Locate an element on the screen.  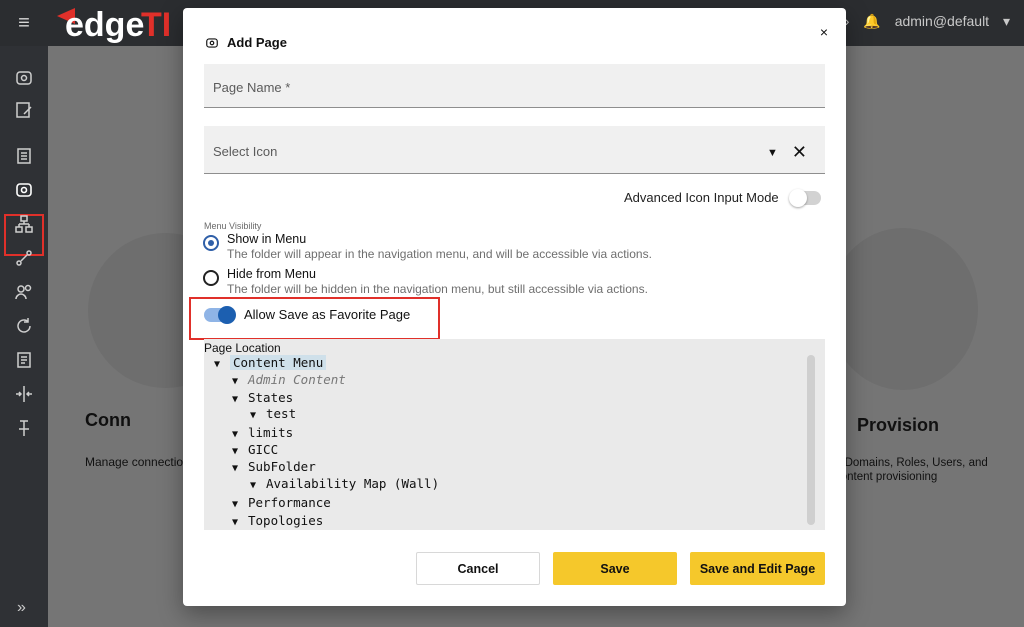
cancel-button: Cancel is located at coordinates (478, 568).